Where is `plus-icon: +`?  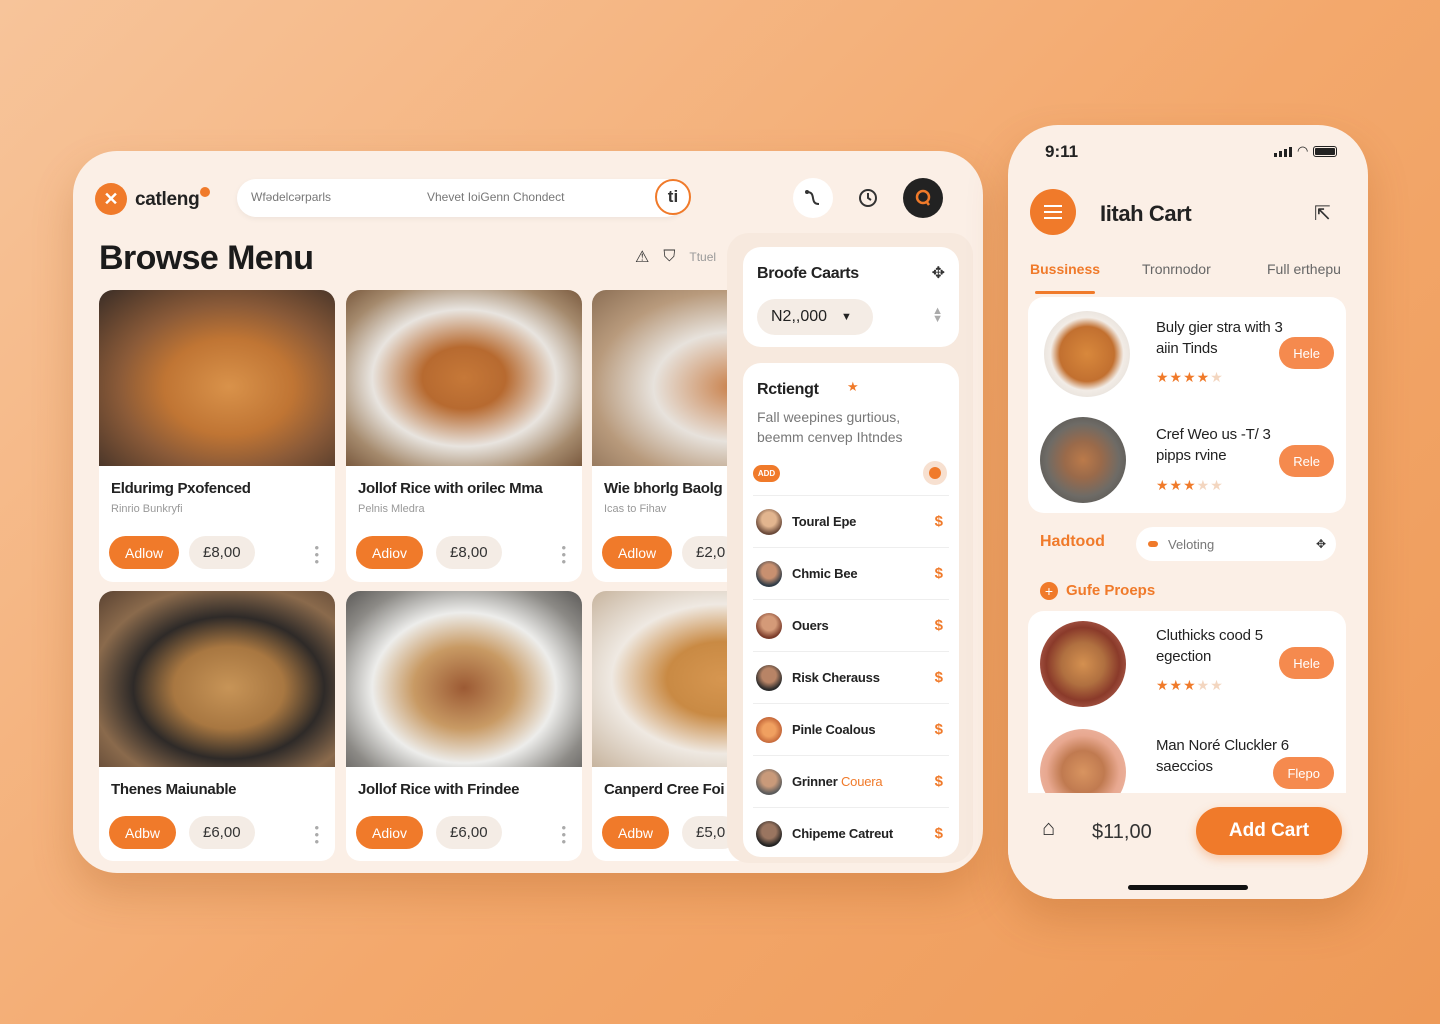
plus-icon: + is located at coordinates (1049, 591).